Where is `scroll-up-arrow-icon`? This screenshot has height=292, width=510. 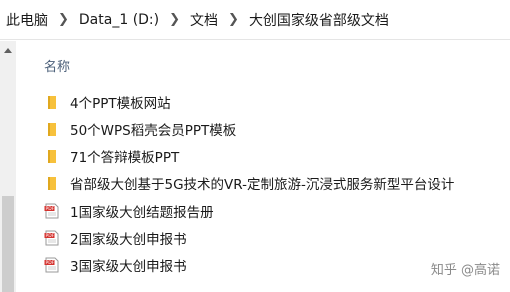
scroll-up-arrow-icon is located at coordinates (8, 50).